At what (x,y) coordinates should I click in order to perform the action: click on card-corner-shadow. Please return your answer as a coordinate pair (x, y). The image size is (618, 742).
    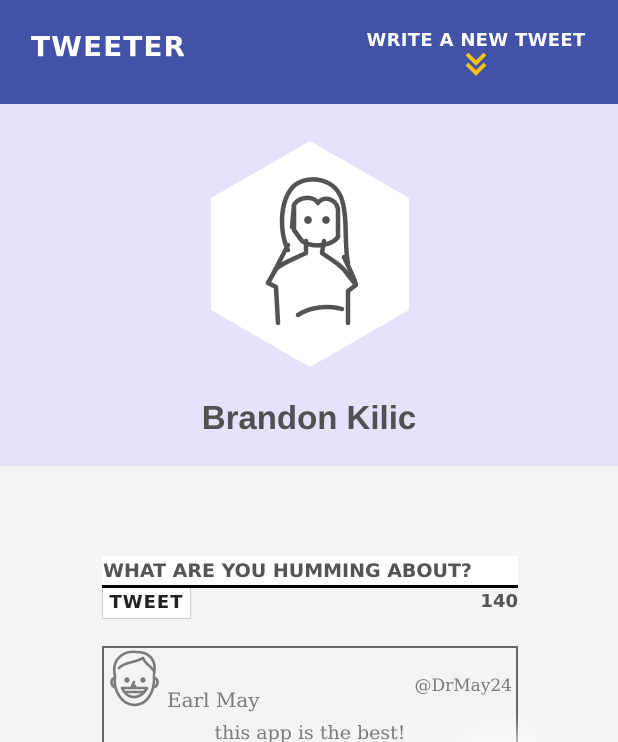
    Looking at the image, I should click on (486, 728).